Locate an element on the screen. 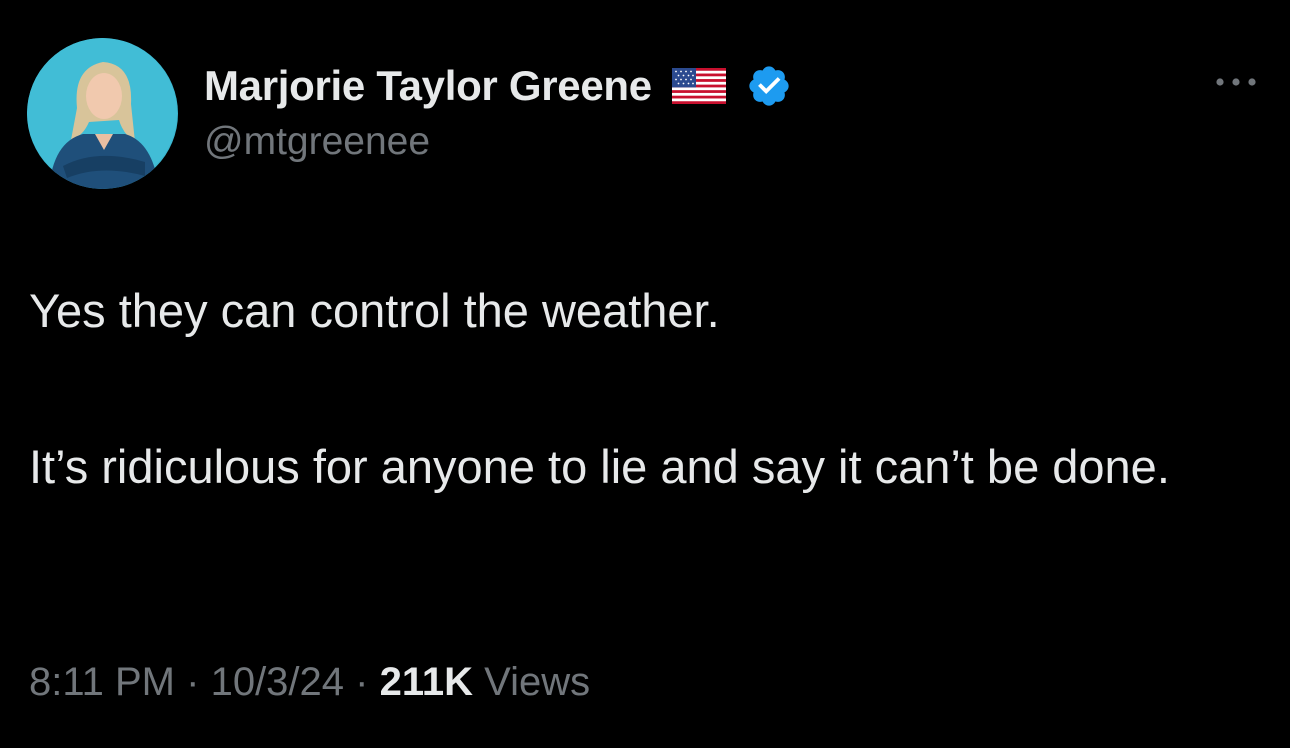 This screenshot has height=748, width=1290. display-name: Marjorie Taylor Greene is located at coordinates (428, 86).